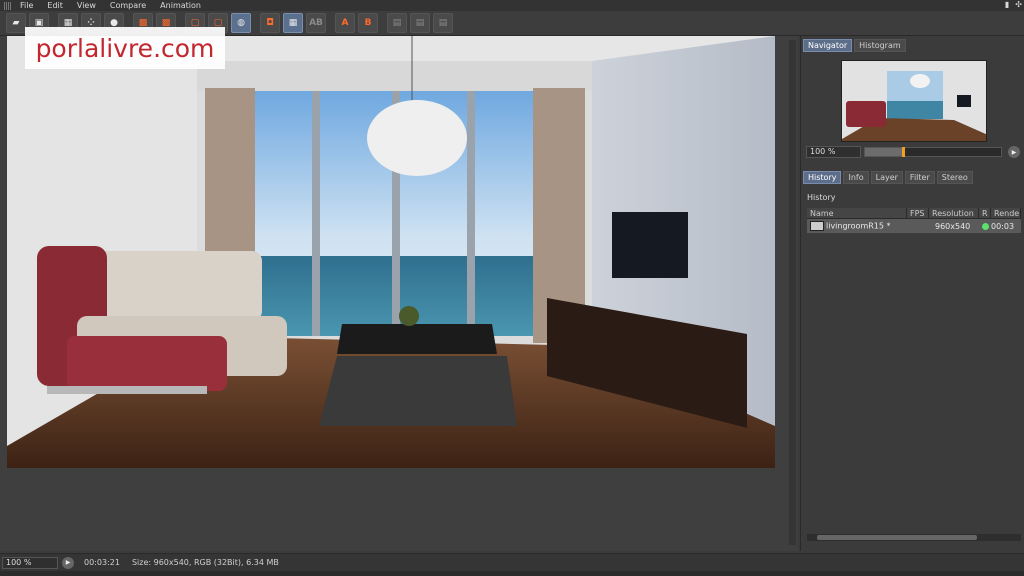  What do you see at coordinates (420, 23) in the screenshot?
I see `channel-g-icon: ▤` at bounding box center [420, 23].